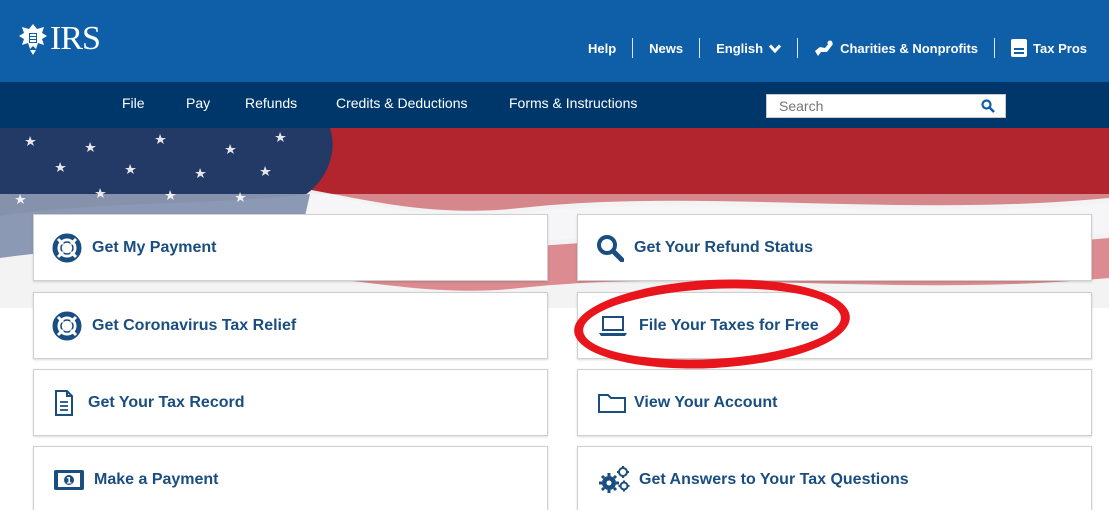 The height and width of the screenshot is (510, 1109). I want to click on card-label: Get Answers to Your Tax Questions, so click(774, 479).